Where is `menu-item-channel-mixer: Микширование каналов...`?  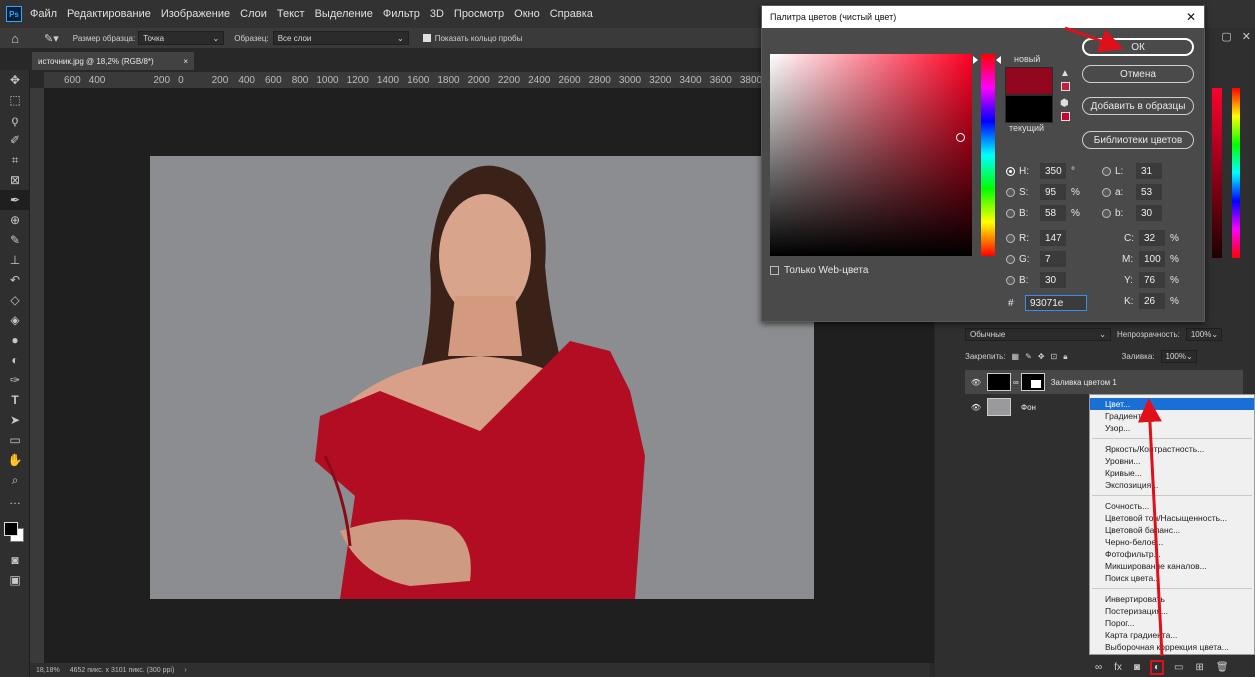
menu-item-channel-mixer: Микширование каналов... is located at coordinates (1172, 566).